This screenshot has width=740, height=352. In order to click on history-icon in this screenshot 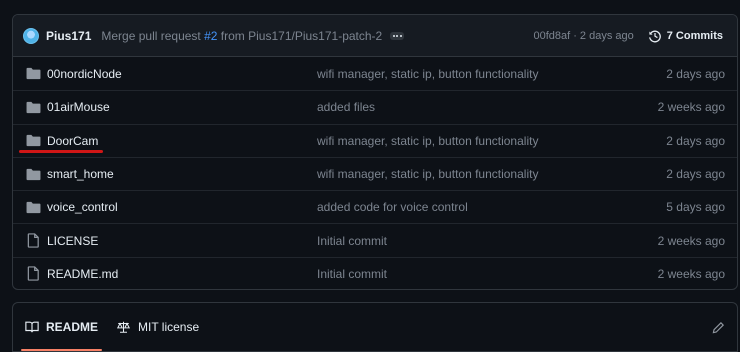, I will do `click(654, 36)`.